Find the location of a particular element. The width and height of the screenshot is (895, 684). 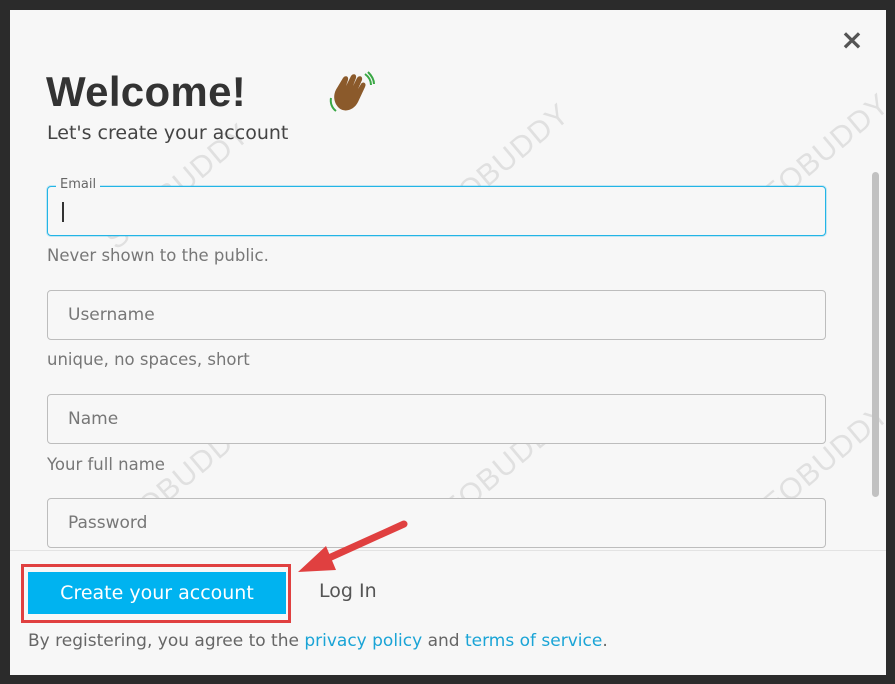

terms-mid: and is located at coordinates (443, 641).